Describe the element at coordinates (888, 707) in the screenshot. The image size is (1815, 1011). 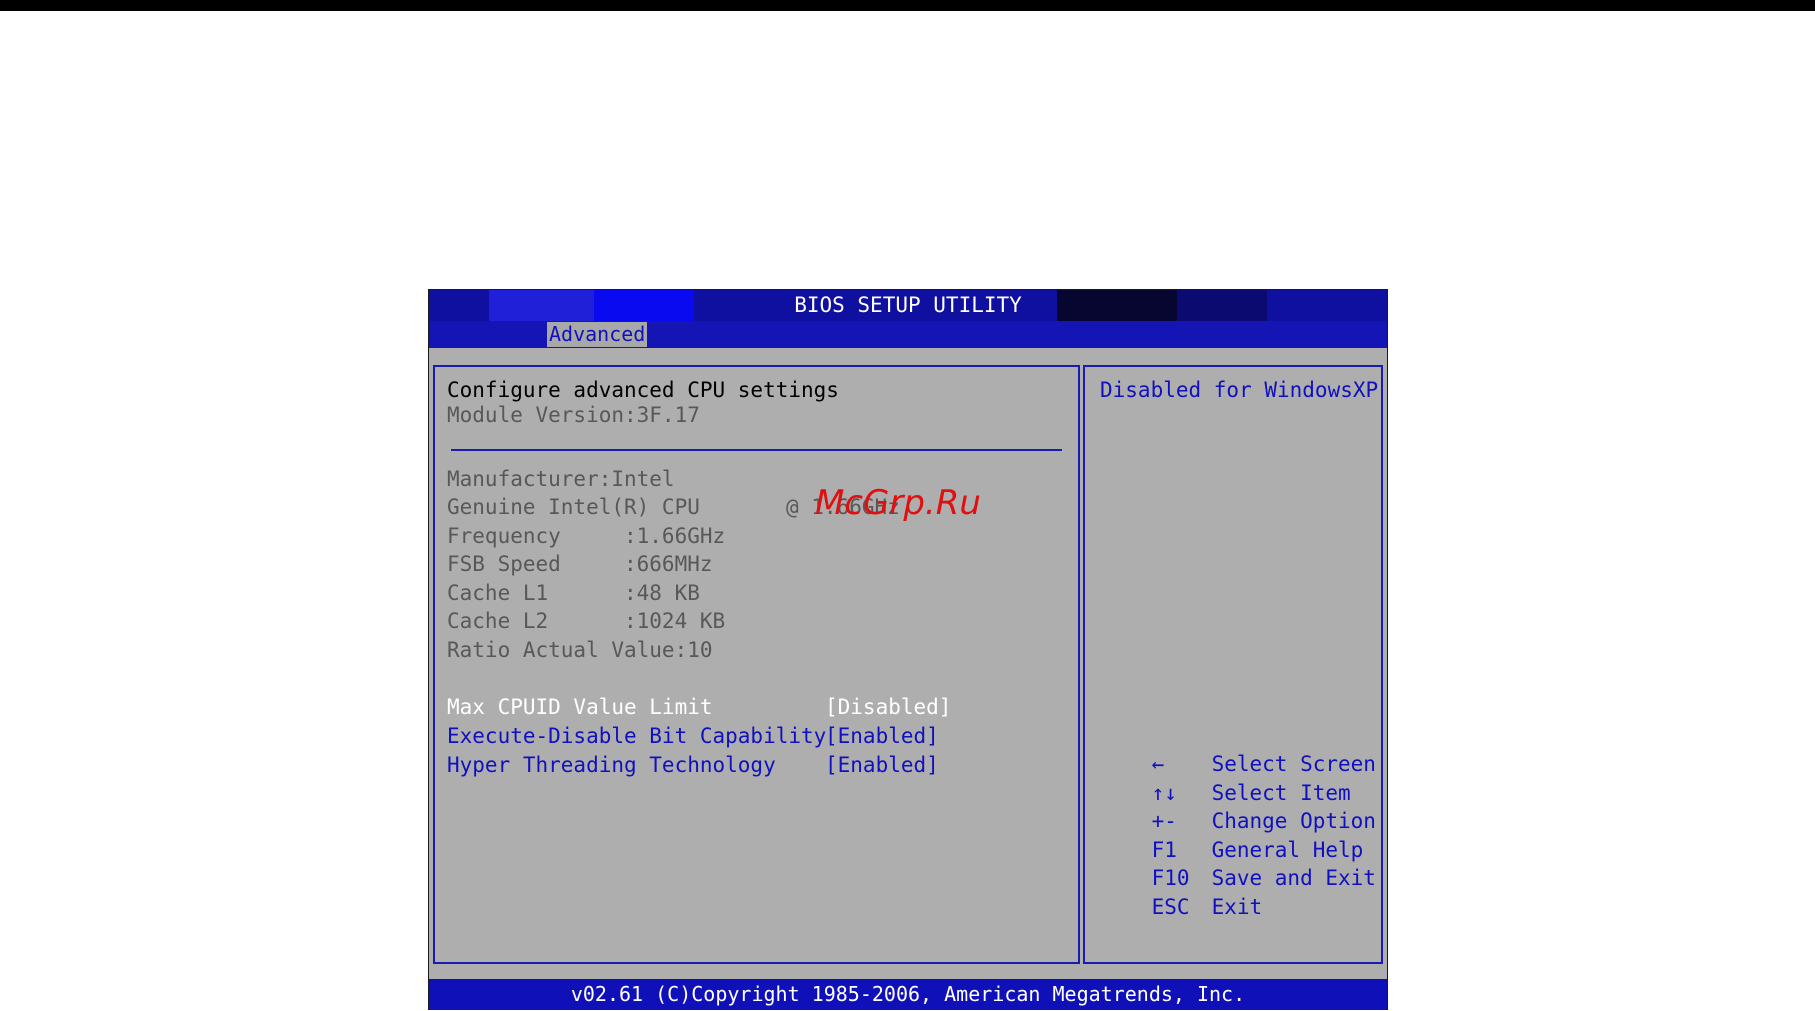
I see `setting-max-cpuid-value: [Disabled]` at that location.